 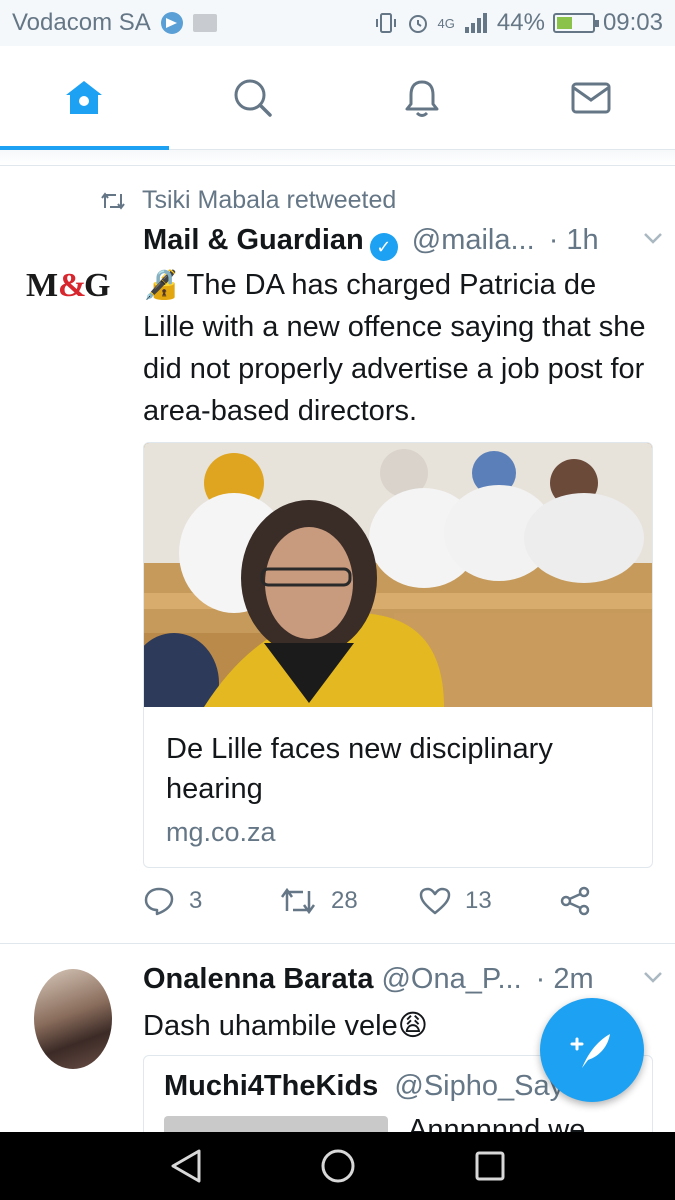 I want to click on reply-count: 3, so click(x=196, y=900).